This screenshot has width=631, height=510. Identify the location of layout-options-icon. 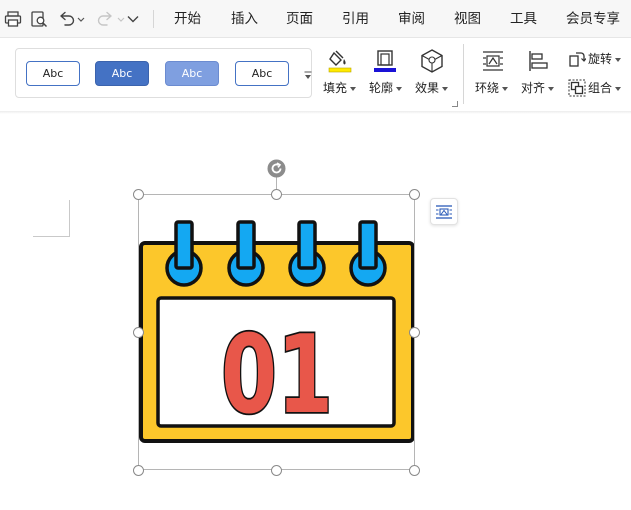
(444, 211).